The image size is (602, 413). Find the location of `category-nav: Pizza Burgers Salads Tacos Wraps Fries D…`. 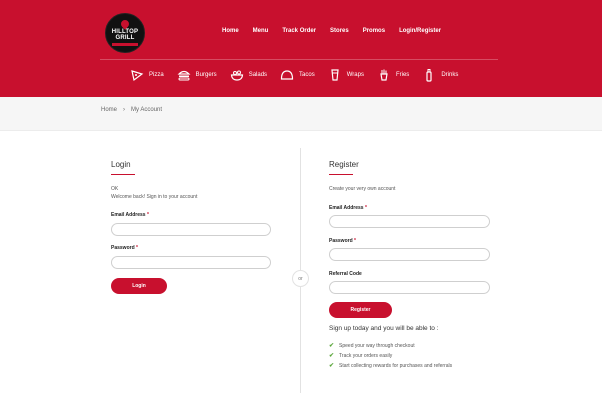

category-nav: Pizza Burgers Salads Tacos Wraps Fries D… is located at coordinates (300, 75).